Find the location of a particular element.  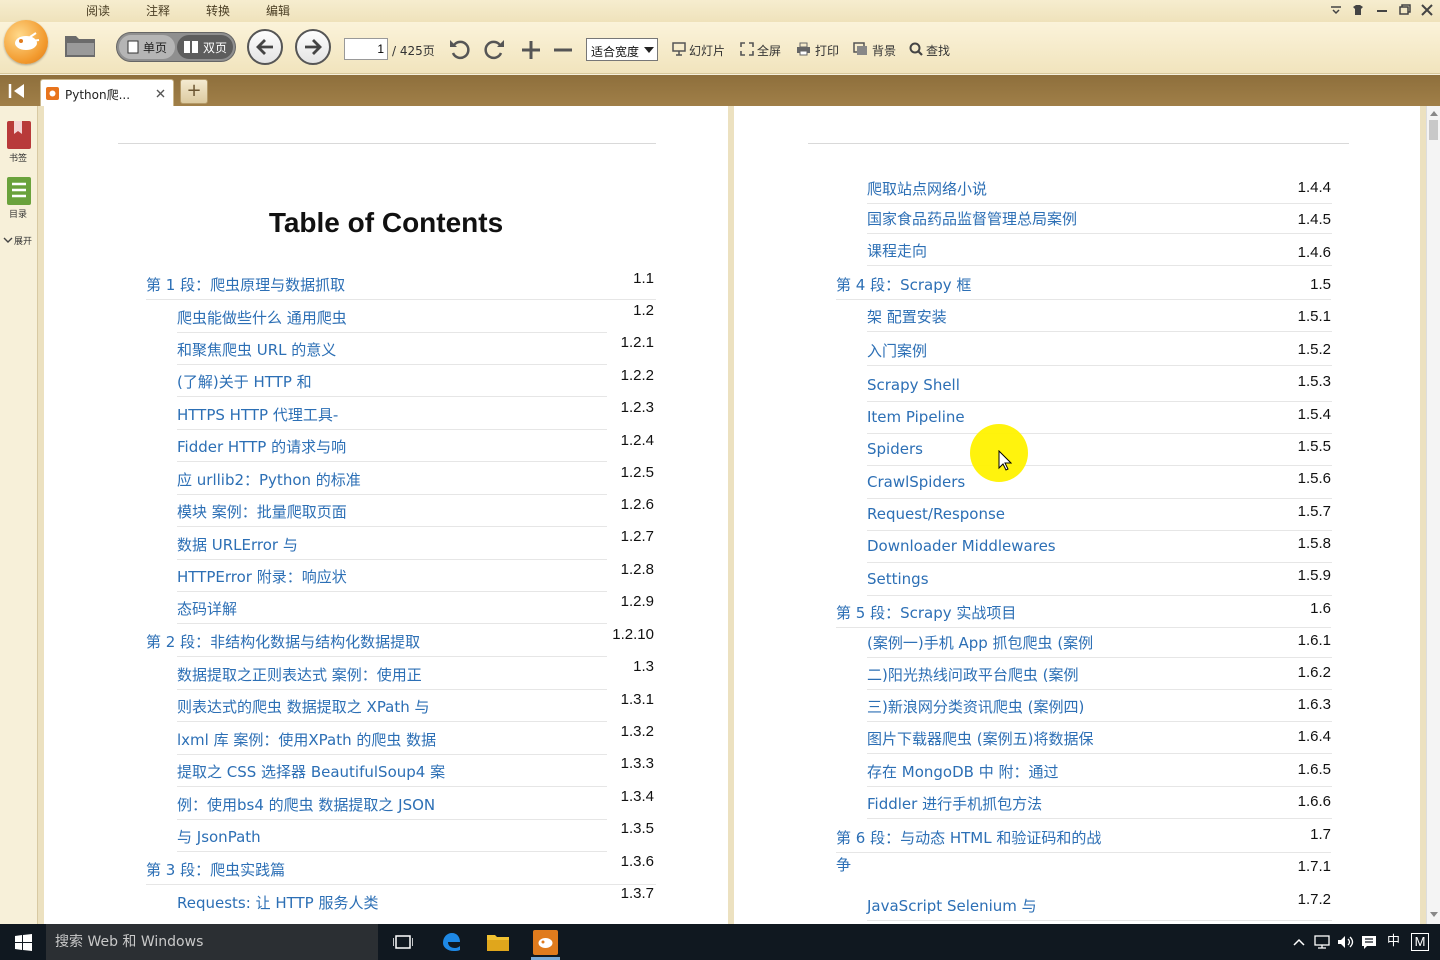

toc-entry-link: lxml 库 案例：使用XPath 的爬虫 数据 is located at coordinates (306, 739).